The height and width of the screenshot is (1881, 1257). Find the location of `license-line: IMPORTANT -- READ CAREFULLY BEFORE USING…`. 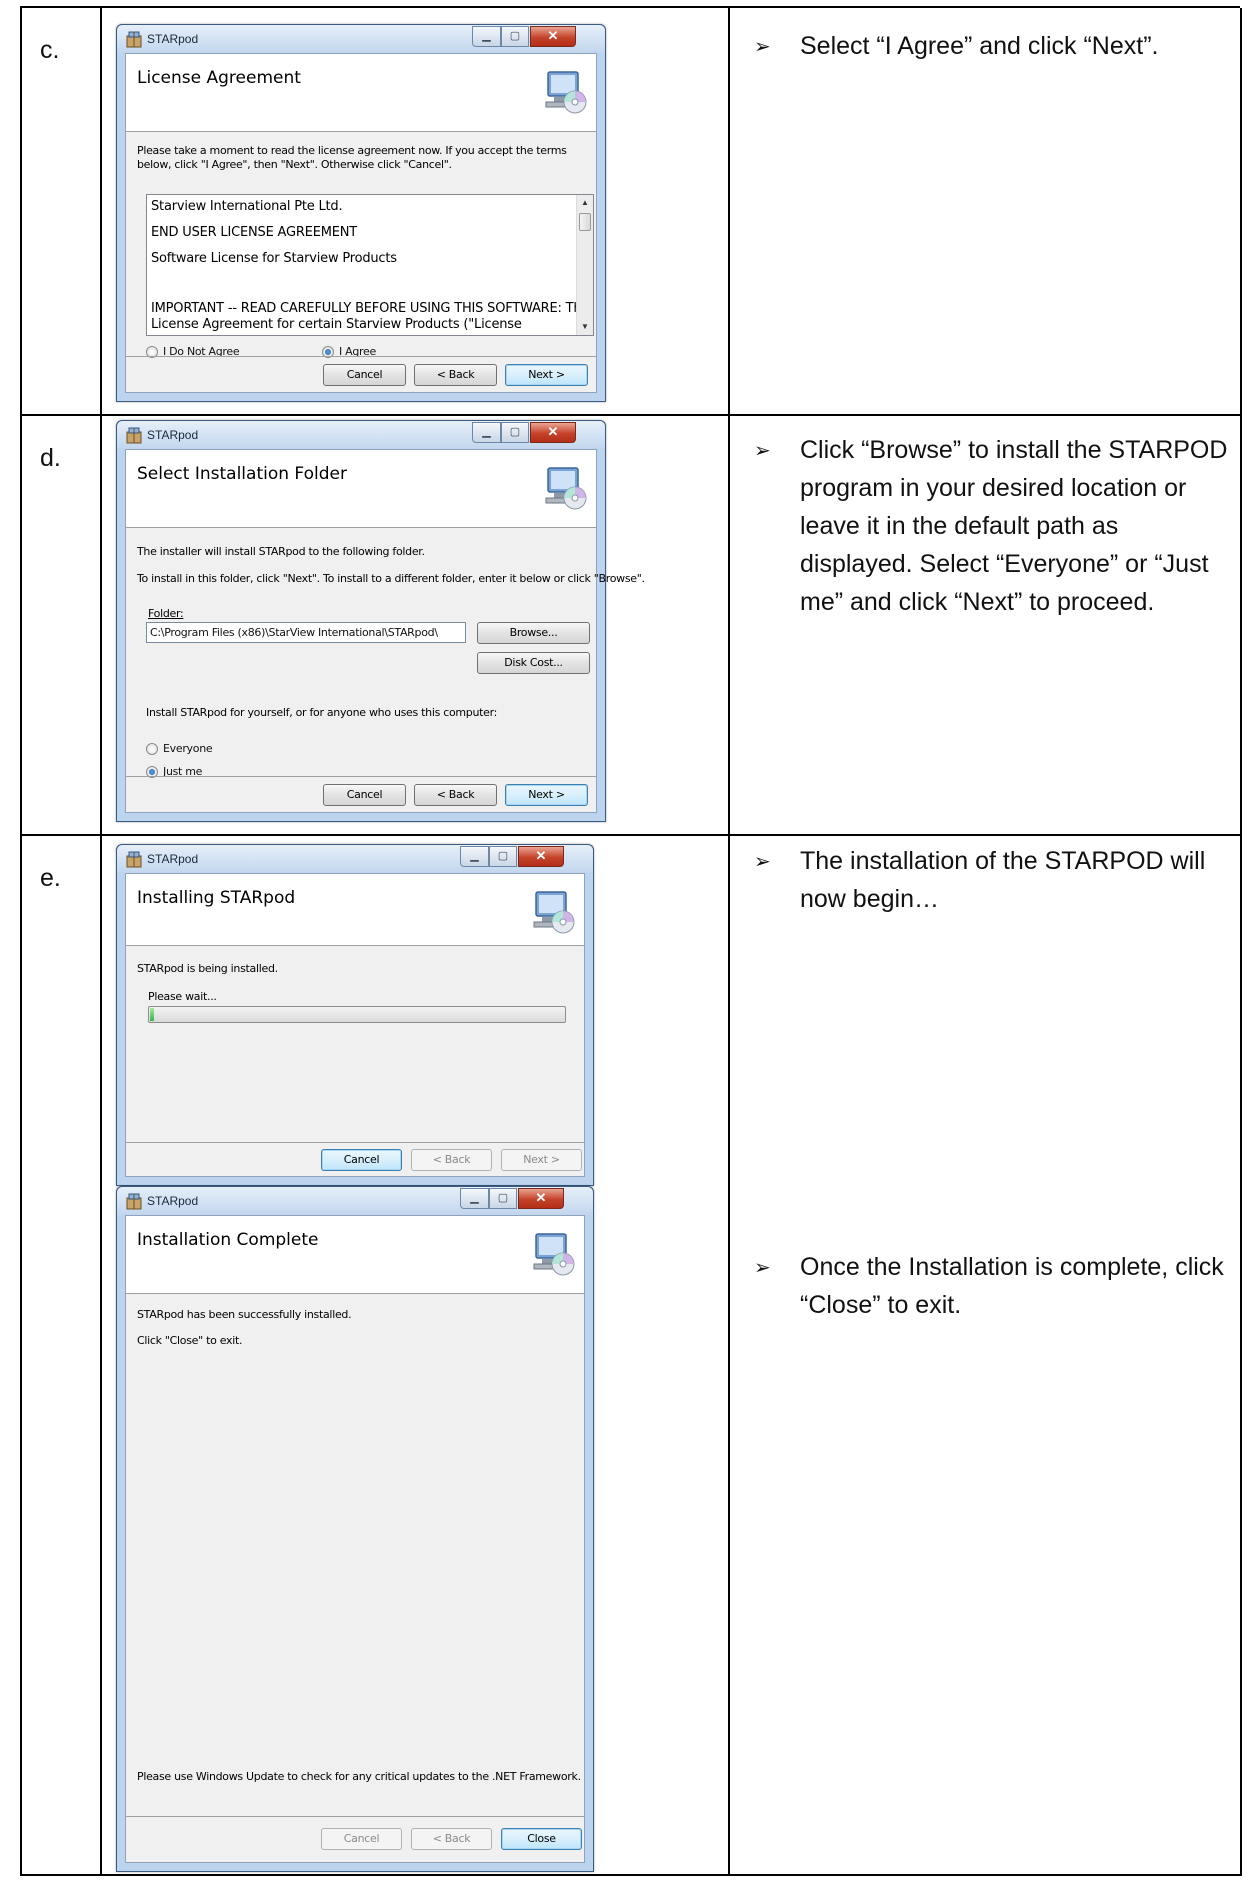

license-line: IMPORTANT -- READ CAREFULLY BEFORE USING… is located at coordinates (371, 308).